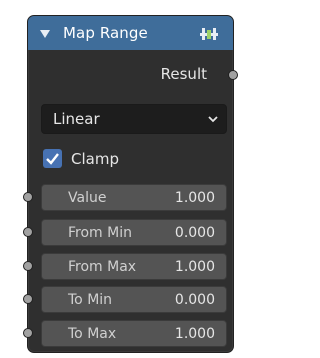 Image resolution: width=320 pixels, height=358 pixels. What do you see at coordinates (76, 119) in the screenshot?
I see `interpolation-value: Linear` at bounding box center [76, 119].